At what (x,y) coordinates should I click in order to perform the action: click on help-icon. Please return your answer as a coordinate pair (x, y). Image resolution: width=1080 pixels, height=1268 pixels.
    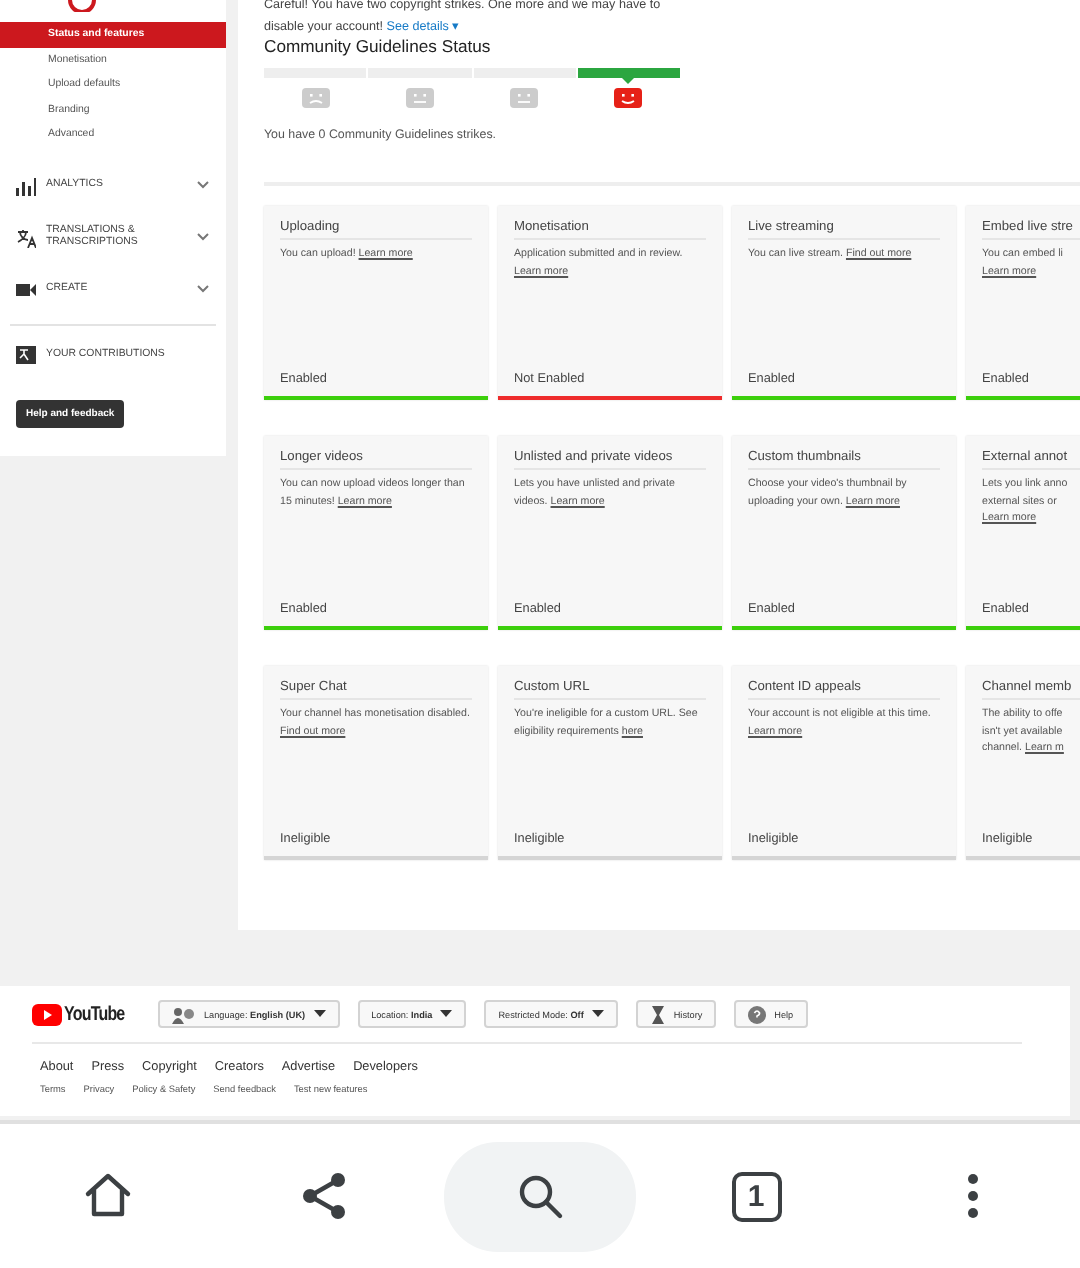
    Looking at the image, I should click on (757, 1014).